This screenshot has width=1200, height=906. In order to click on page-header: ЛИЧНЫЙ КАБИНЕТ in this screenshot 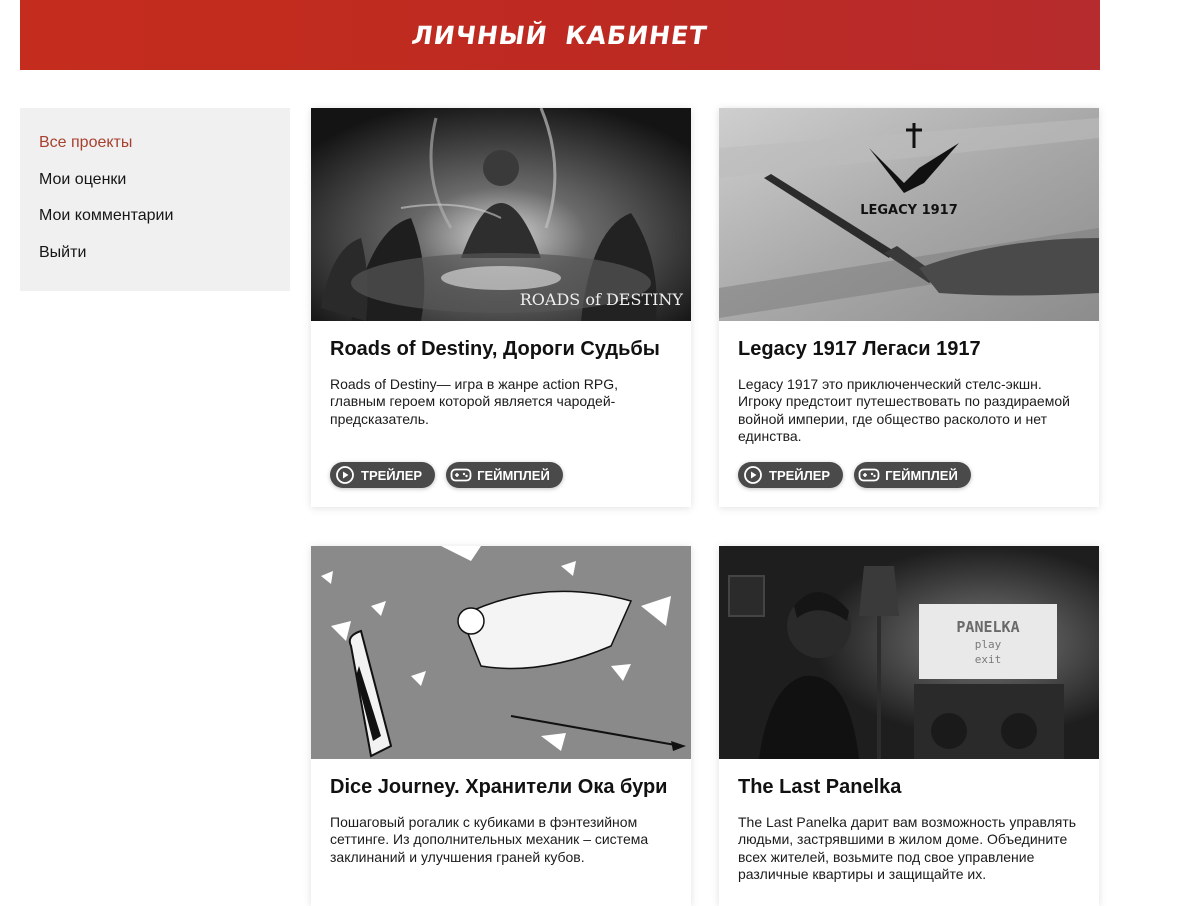, I will do `click(560, 35)`.